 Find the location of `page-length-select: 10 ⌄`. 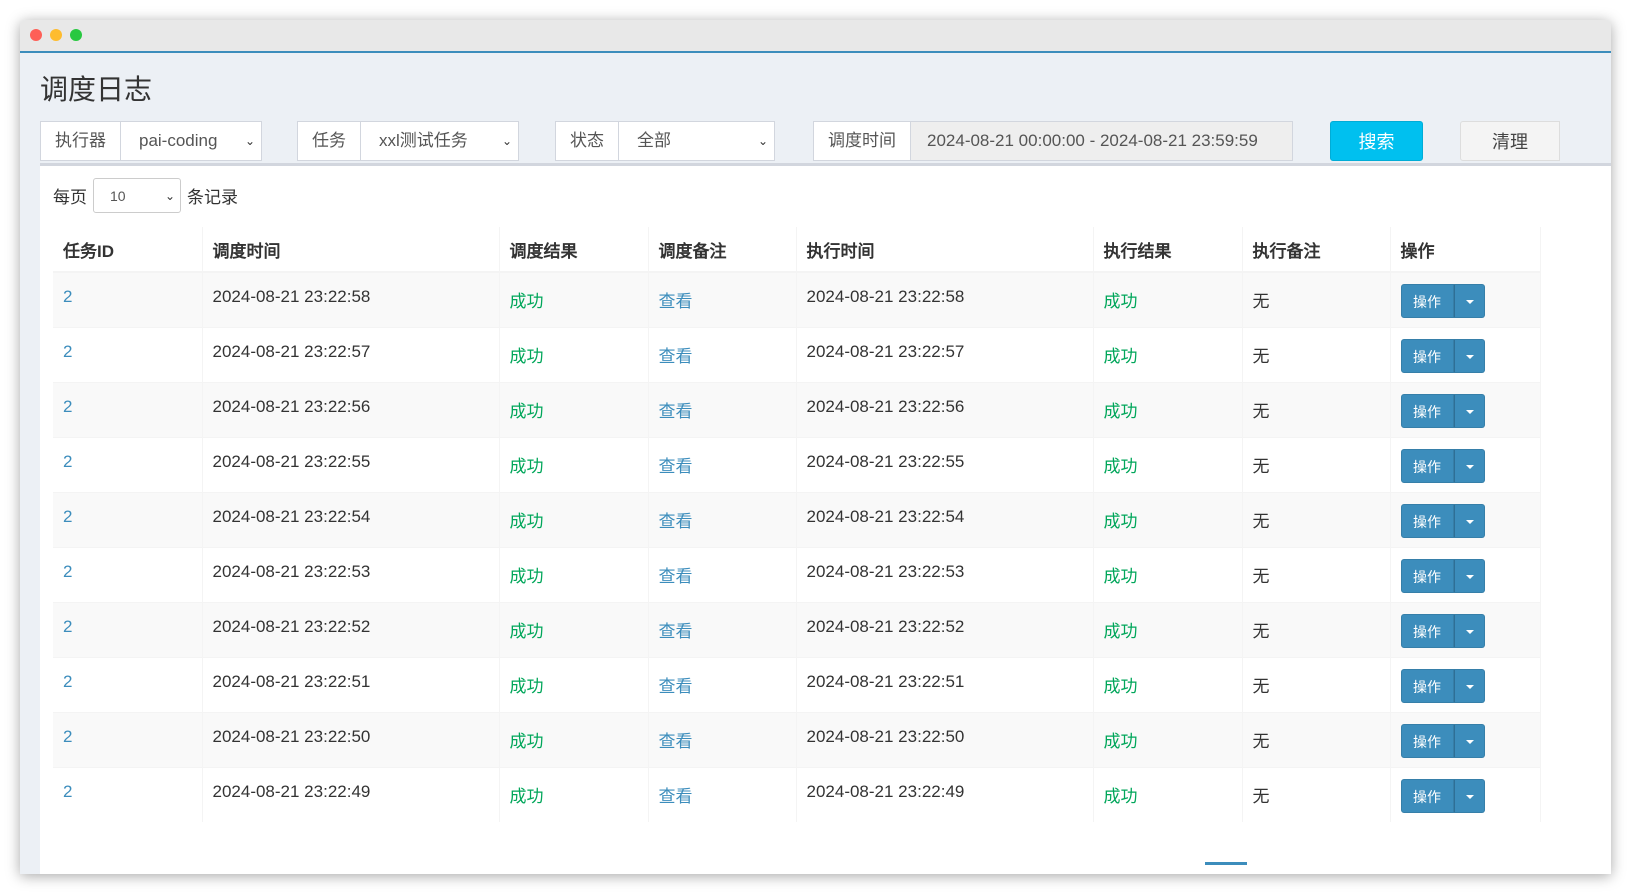

page-length-select: 10 ⌄ is located at coordinates (137, 195).